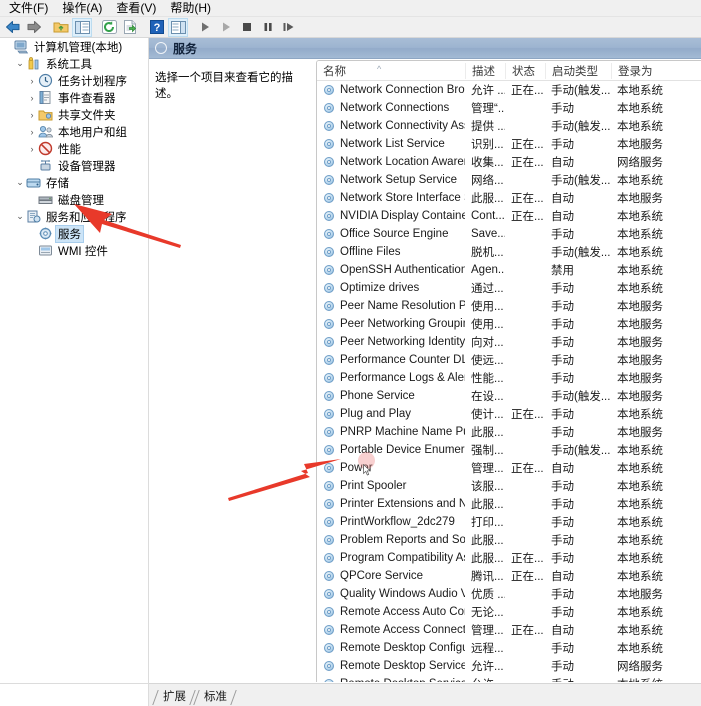  What do you see at coordinates (509, 432) in the screenshot?
I see `table-row: PNRP Machine Name Publi... 此服... 手动 本地服务` at bounding box center [509, 432].